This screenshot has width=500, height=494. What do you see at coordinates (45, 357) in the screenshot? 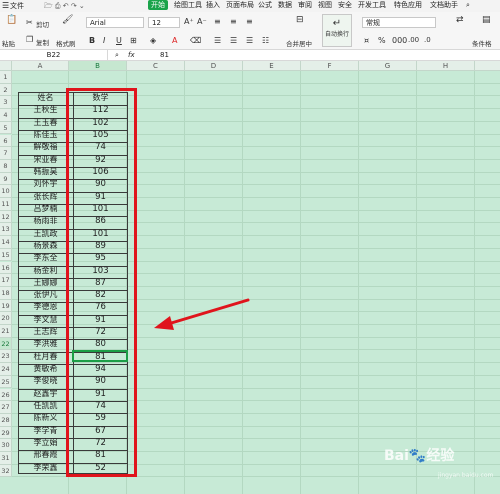
I see `name-cell: 杜月春` at bounding box center [45, 357].